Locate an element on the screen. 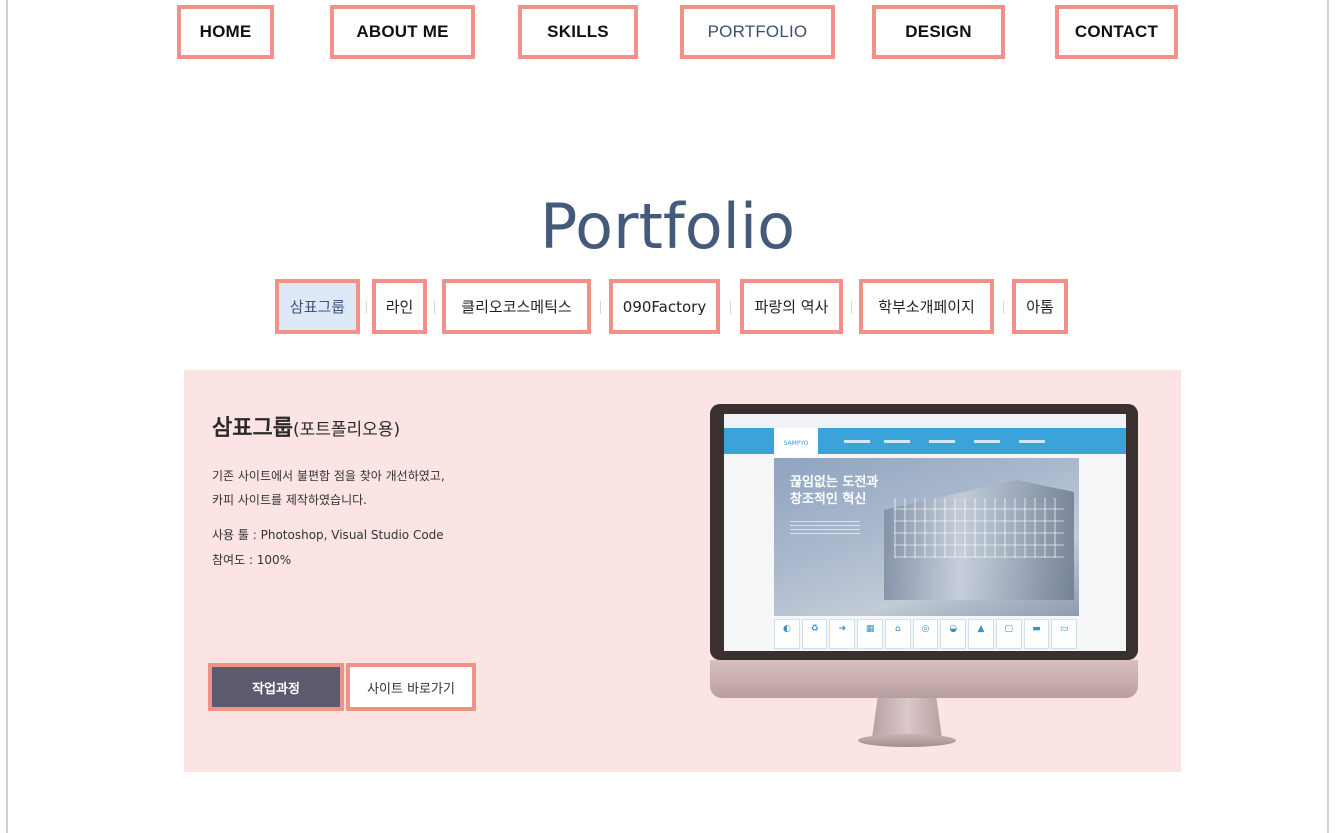  nav-home: HOME is located at coordinates (225, 32).